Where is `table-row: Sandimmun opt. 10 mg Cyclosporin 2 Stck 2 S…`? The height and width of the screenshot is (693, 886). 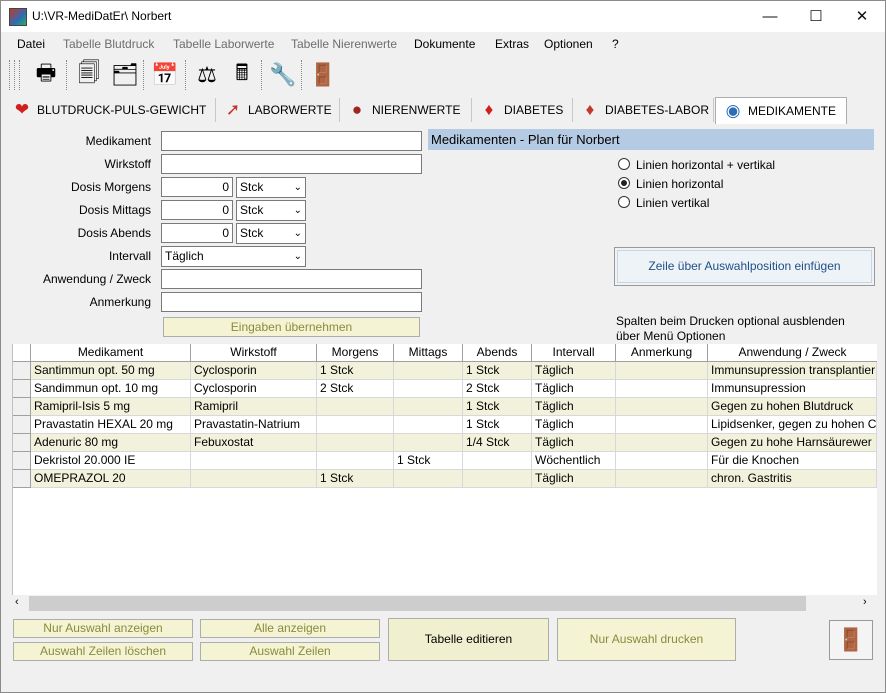 table-row: Sandimmun opt. 10 mg Cyclosporin 2 Stck 2 S… is located at coordinates (445, 389).